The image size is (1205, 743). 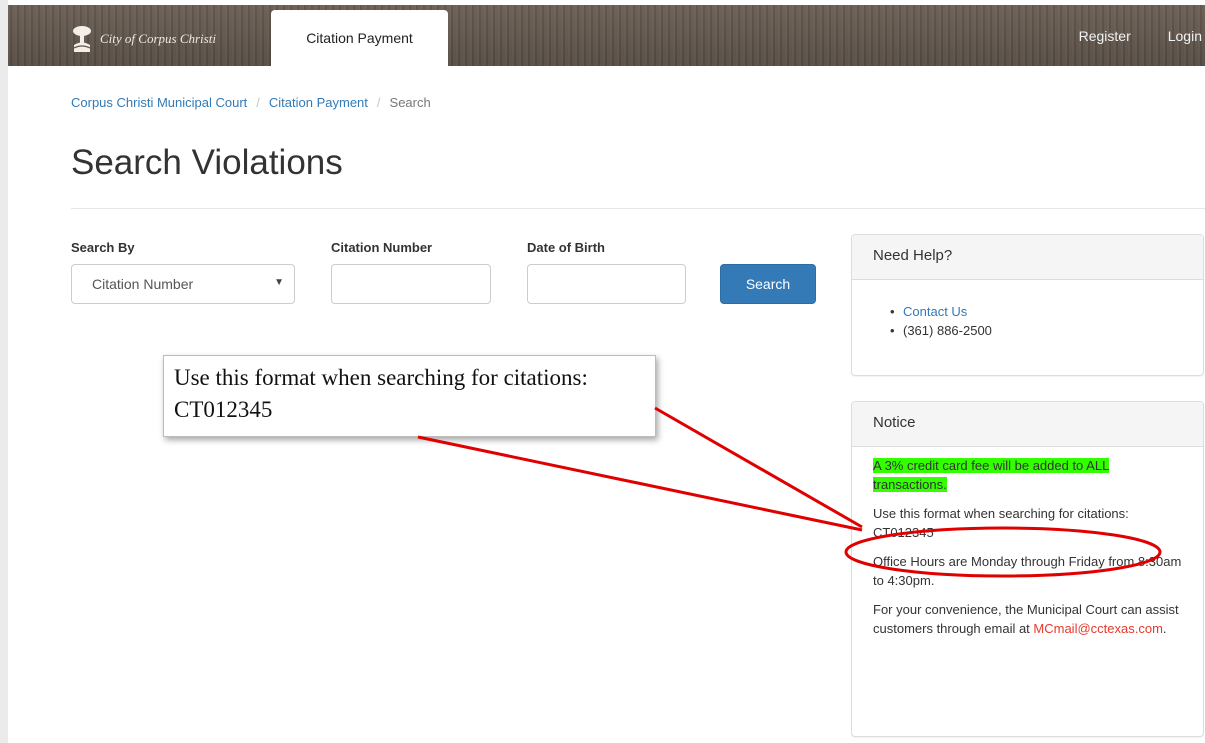 I want to click on dob-input, so click(x=606, y=284).